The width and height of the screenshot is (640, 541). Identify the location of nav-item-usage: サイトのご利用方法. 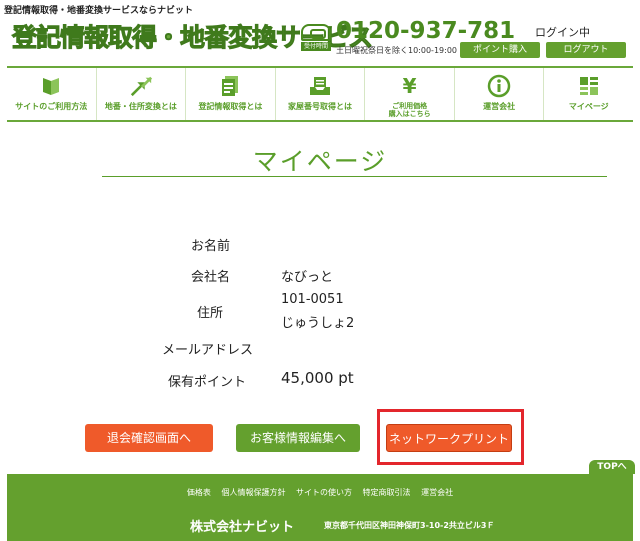
(51, 94).